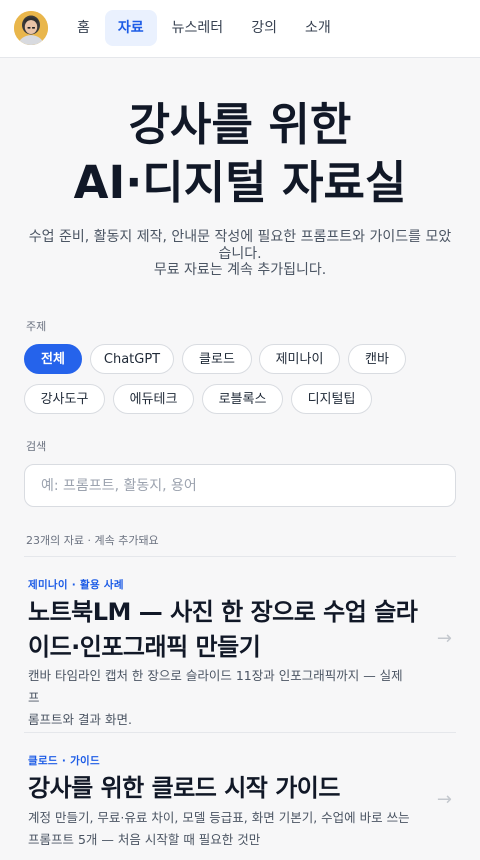  Describe the element at coordinates (228, 630) in the screenshot. I see `card-title: 노트북LM — 사진 한 장으로 수업 슬라 이드·인포그래픽 만들기` at that location.